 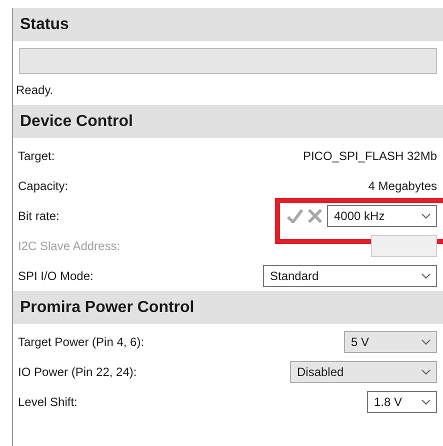 What do you see at coordinates (382, 216) in the screenshot?
I see `dropdown: 4000 kHz` at bounding box center [382, 216].